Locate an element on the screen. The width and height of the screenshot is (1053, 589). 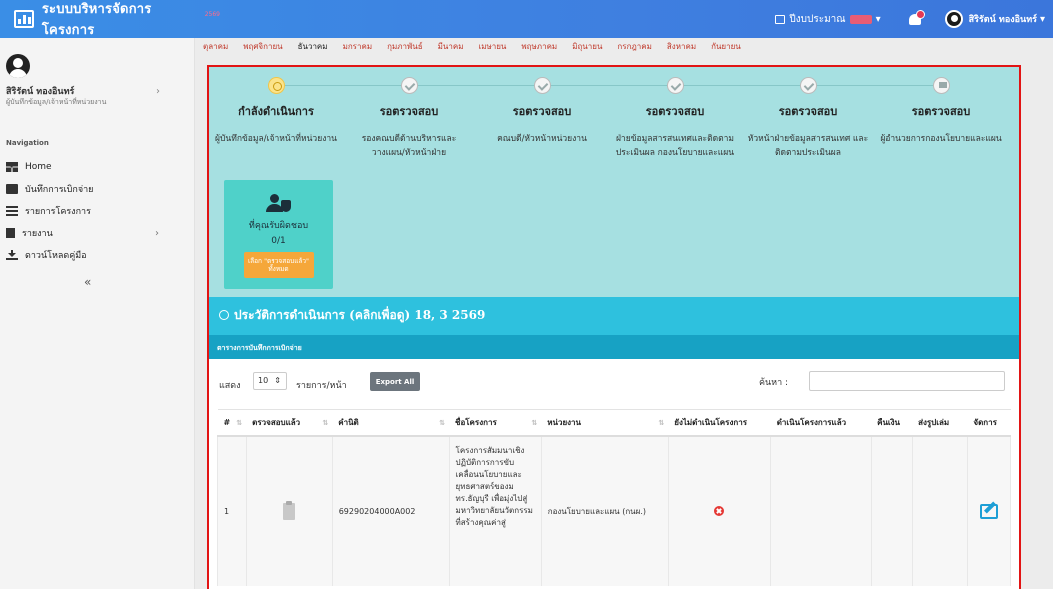
sidebar-item-label: รายงาน is located at coordinates (37, 234).